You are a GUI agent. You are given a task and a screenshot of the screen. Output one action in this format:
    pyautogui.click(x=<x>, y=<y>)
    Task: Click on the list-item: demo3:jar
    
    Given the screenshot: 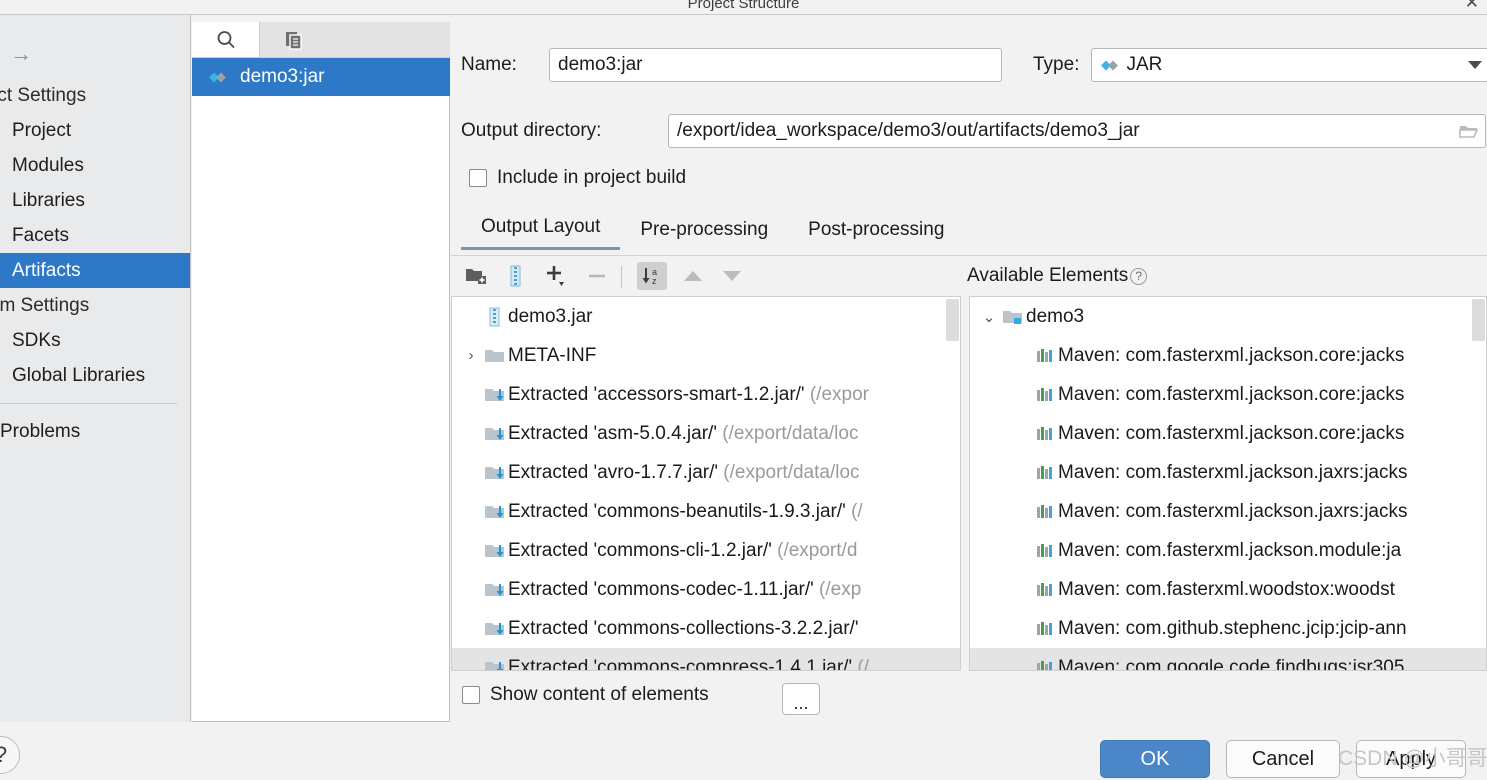 What is the action you would take?
    pyautogui.click(x=321, y=77)
    